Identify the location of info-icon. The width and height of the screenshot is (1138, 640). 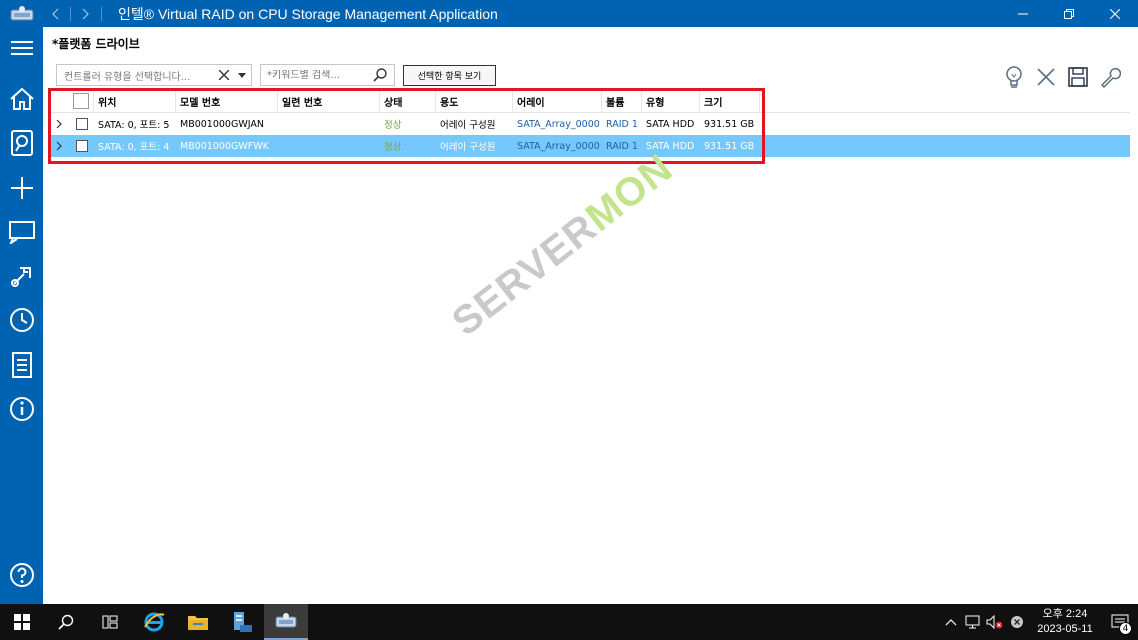
(21, 409).